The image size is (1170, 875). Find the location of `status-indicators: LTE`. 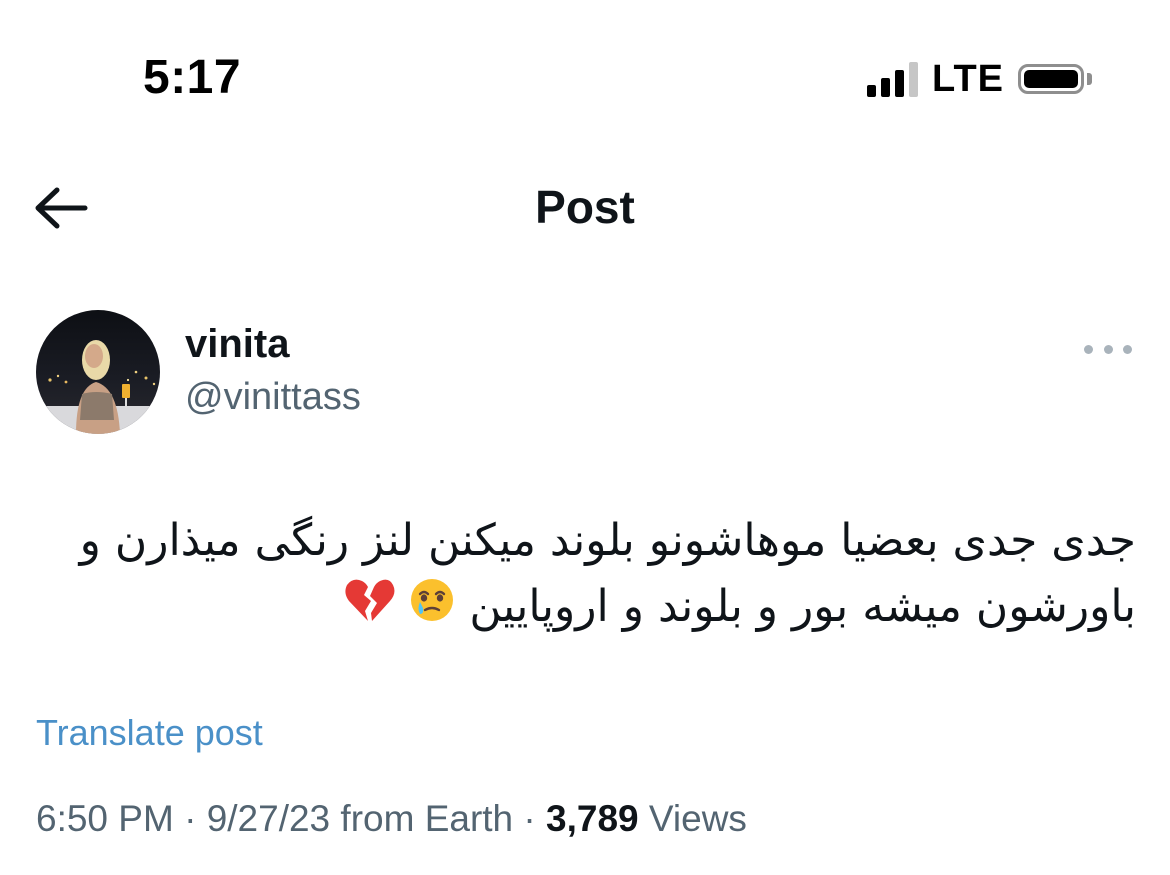

status-indicators: LTE is located at coordinates (979, 79).